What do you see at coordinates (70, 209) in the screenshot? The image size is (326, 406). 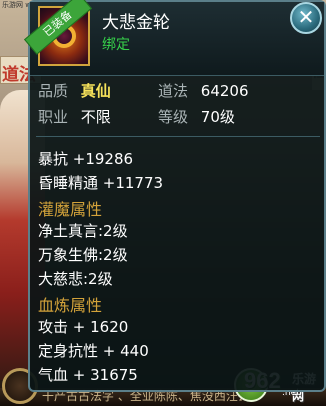 I see `guanmo-section-title: 灌魔属性` at bounding box center [70, 209].